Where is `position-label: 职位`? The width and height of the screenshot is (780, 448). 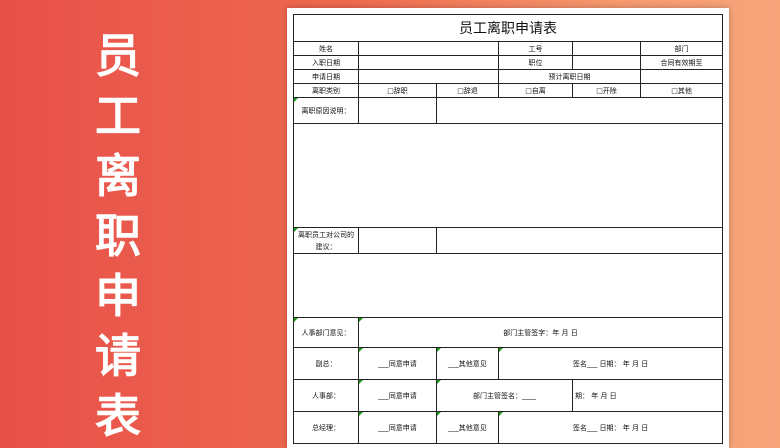 position-label: 职位 is located at coordinates (535, 62).